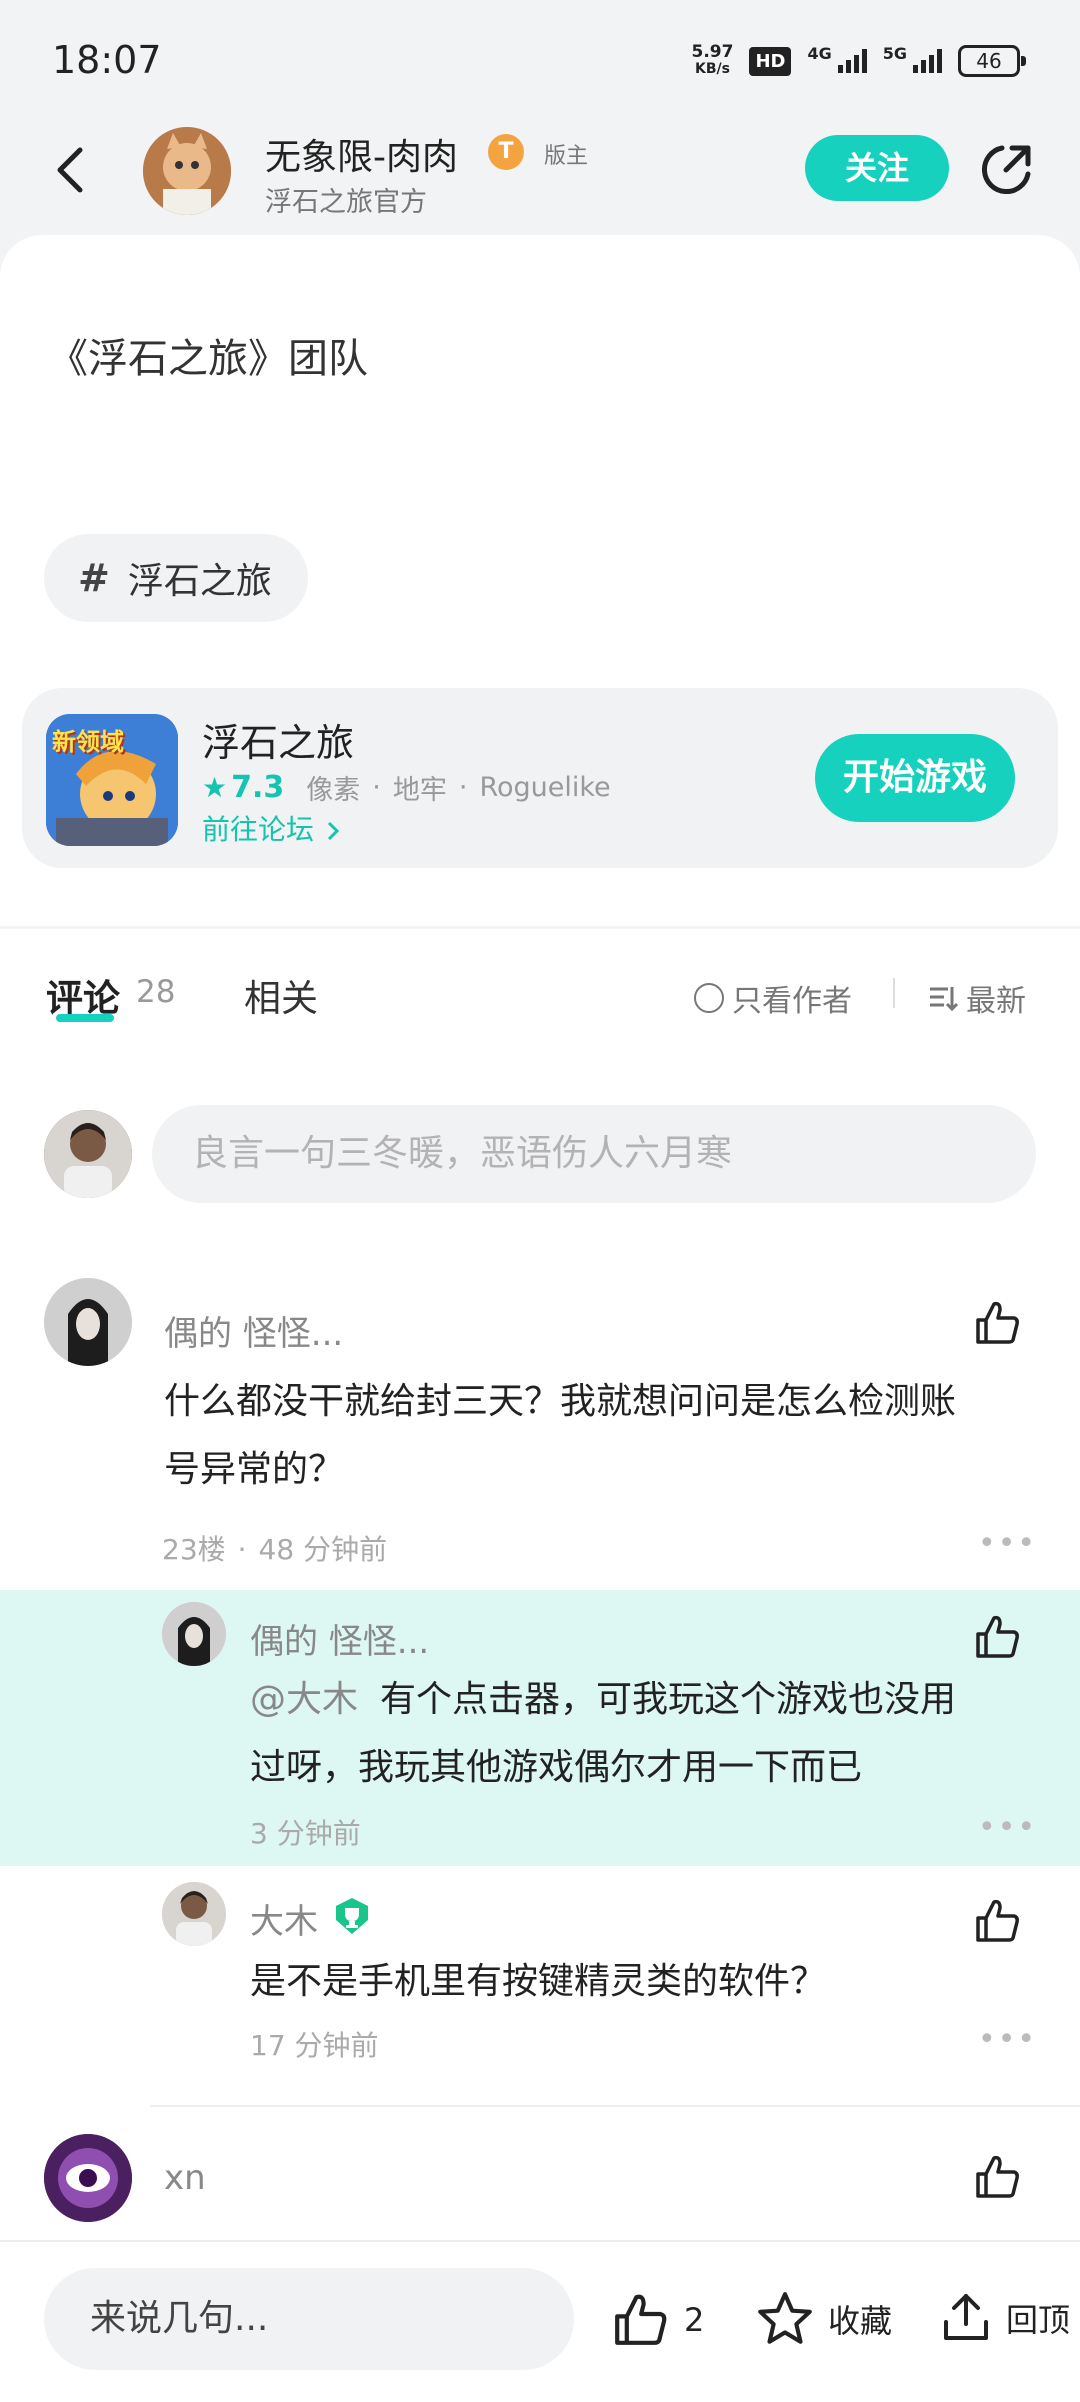  What do you see at coordinates (258, 787) in the screenshot?
I see `game-rating: 7.3` at bounding box center [258, 787].